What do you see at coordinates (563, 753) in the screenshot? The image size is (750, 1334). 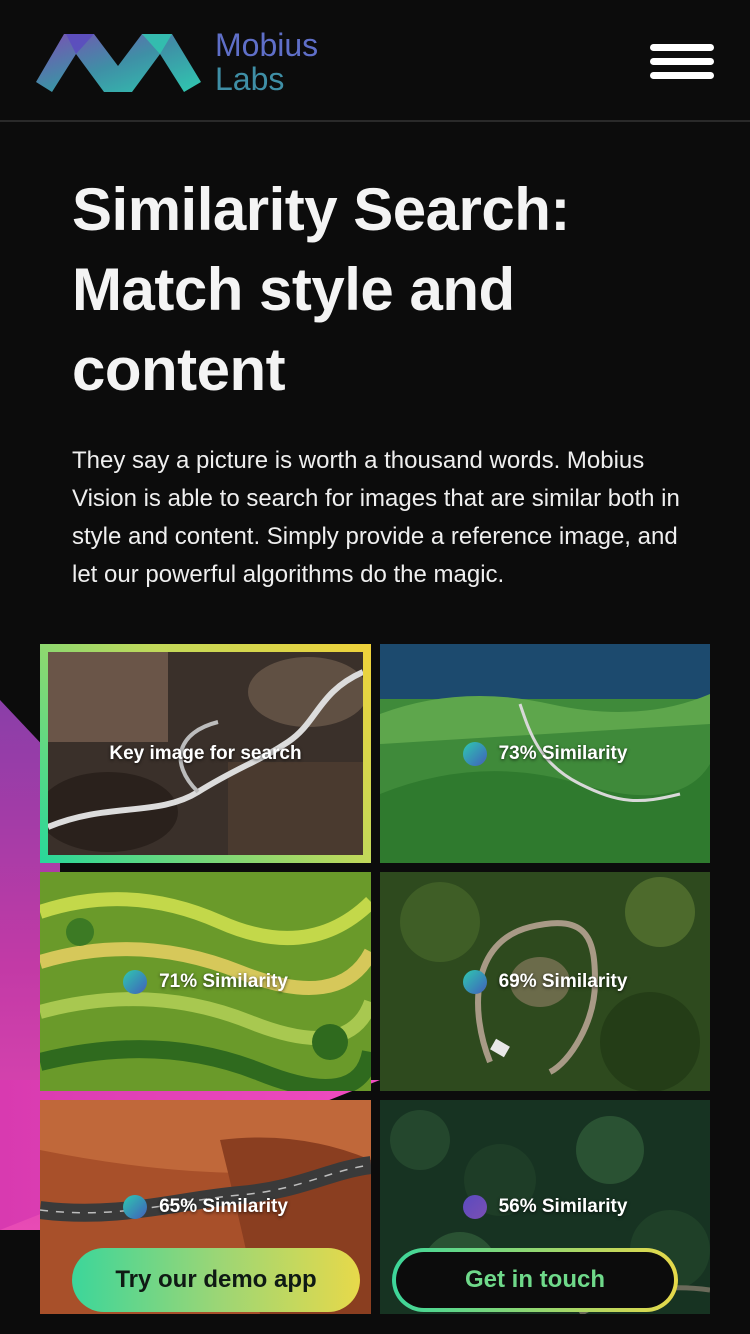 I see `similarity-text: 73% Similarity` at bounding box center [563, 753].